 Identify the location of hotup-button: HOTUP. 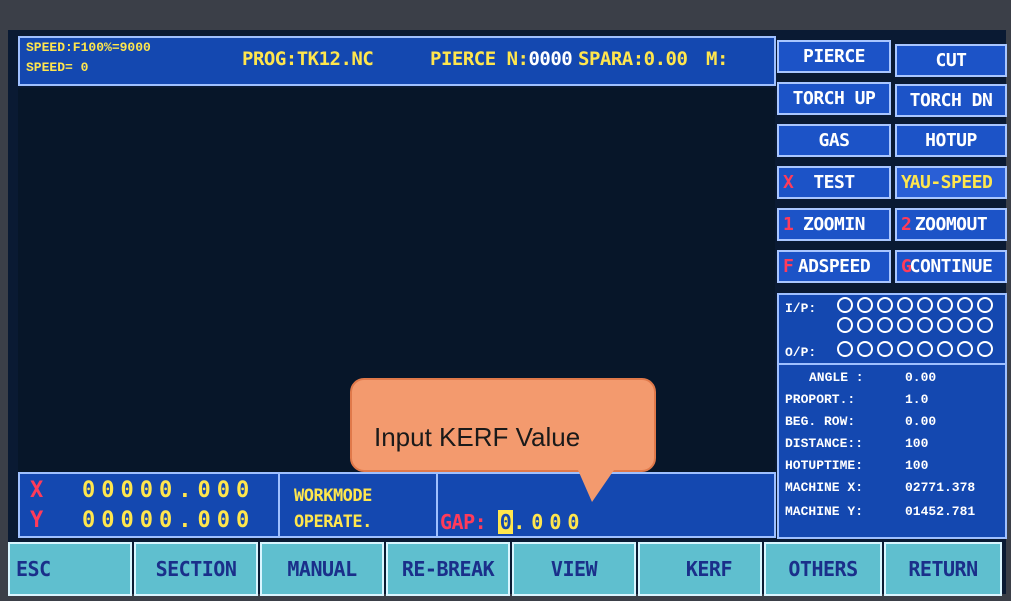
(951, 140).